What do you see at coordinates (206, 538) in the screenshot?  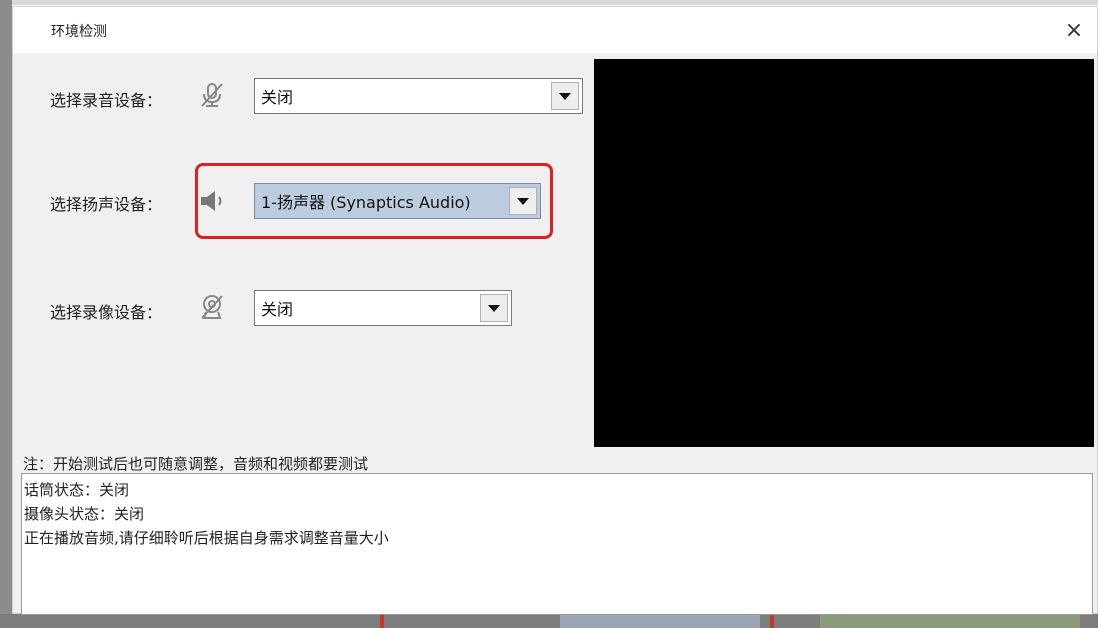 I see `log-line: 正在播放音频,请仔细聆听后根据自身需求调整音量大小` at bounding box center [206, 538].